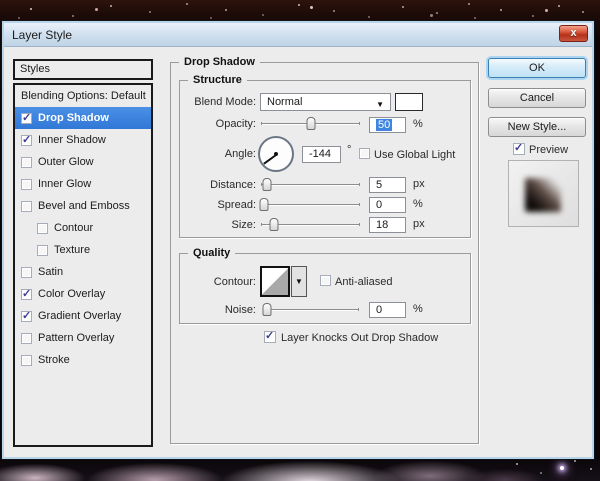 The width and height of the screenshot is (600, 481). I want to click on size-field: 18, so click(387, 225).